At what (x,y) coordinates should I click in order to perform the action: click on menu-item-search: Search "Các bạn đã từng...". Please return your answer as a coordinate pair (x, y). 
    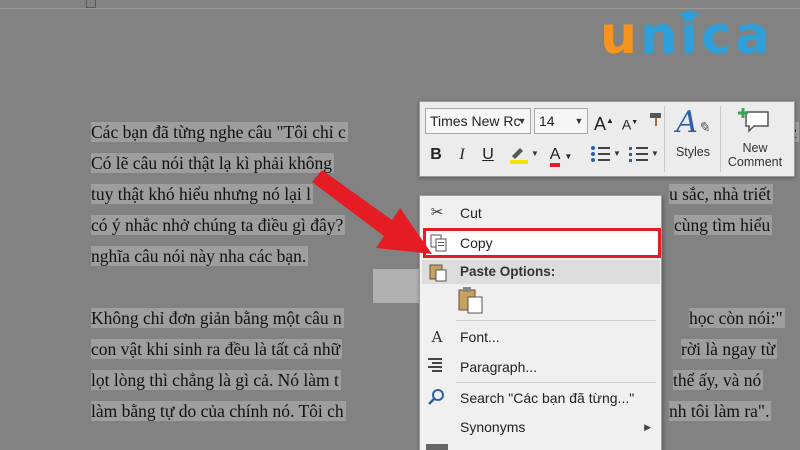
    Looking at the image, I should click on (540, 398).